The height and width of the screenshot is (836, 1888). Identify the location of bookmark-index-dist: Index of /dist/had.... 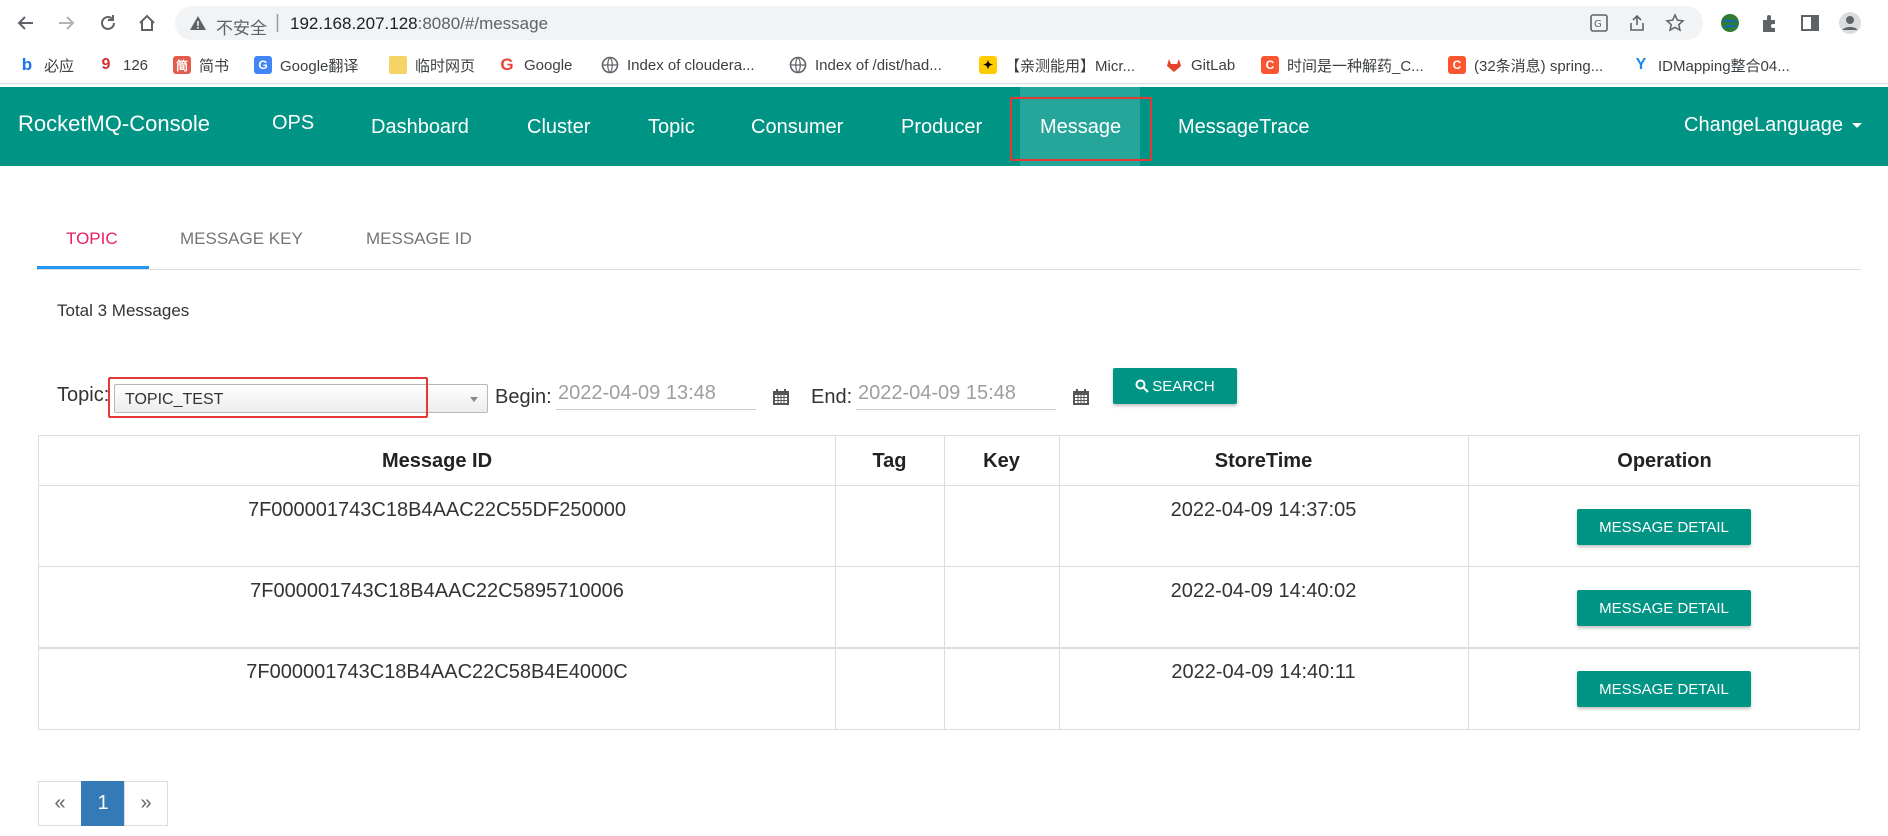
(865, 65).